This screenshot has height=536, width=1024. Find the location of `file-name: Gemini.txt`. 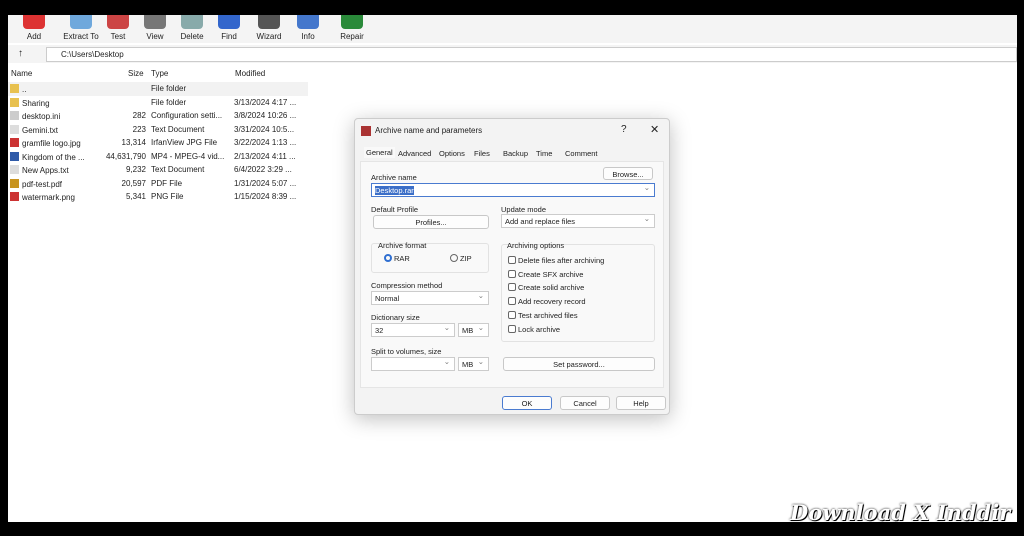

file-name: Gemini.txt is located at coordinates (34, 129).